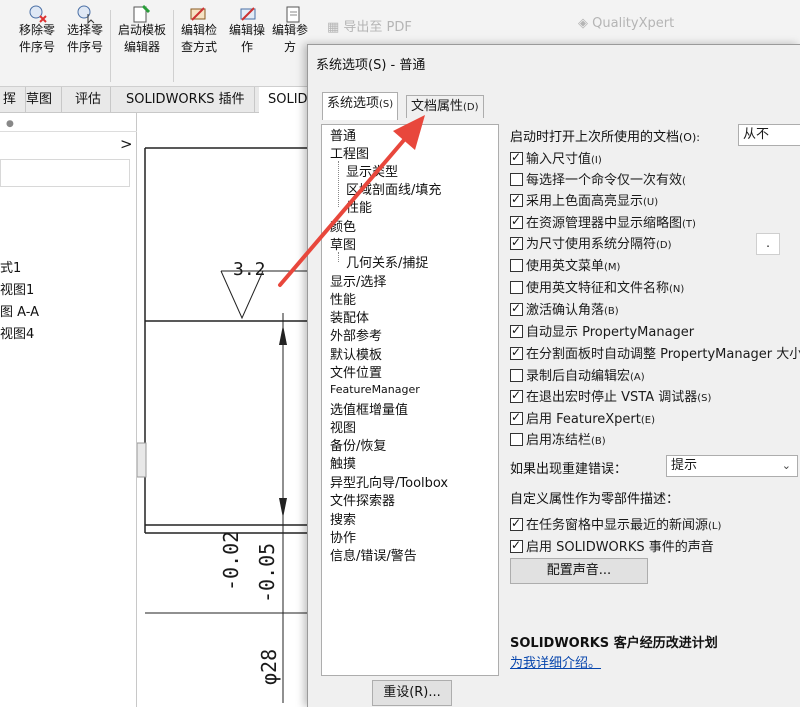  I want to click on tab-evaluate: 评估, so click(89, 100).